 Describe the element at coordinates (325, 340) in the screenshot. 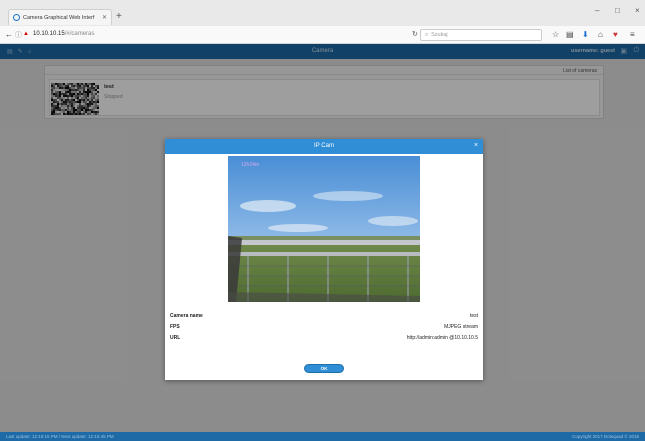

I see `info-row-url: URL http://admin:admin @10.10.10.5` at that location.